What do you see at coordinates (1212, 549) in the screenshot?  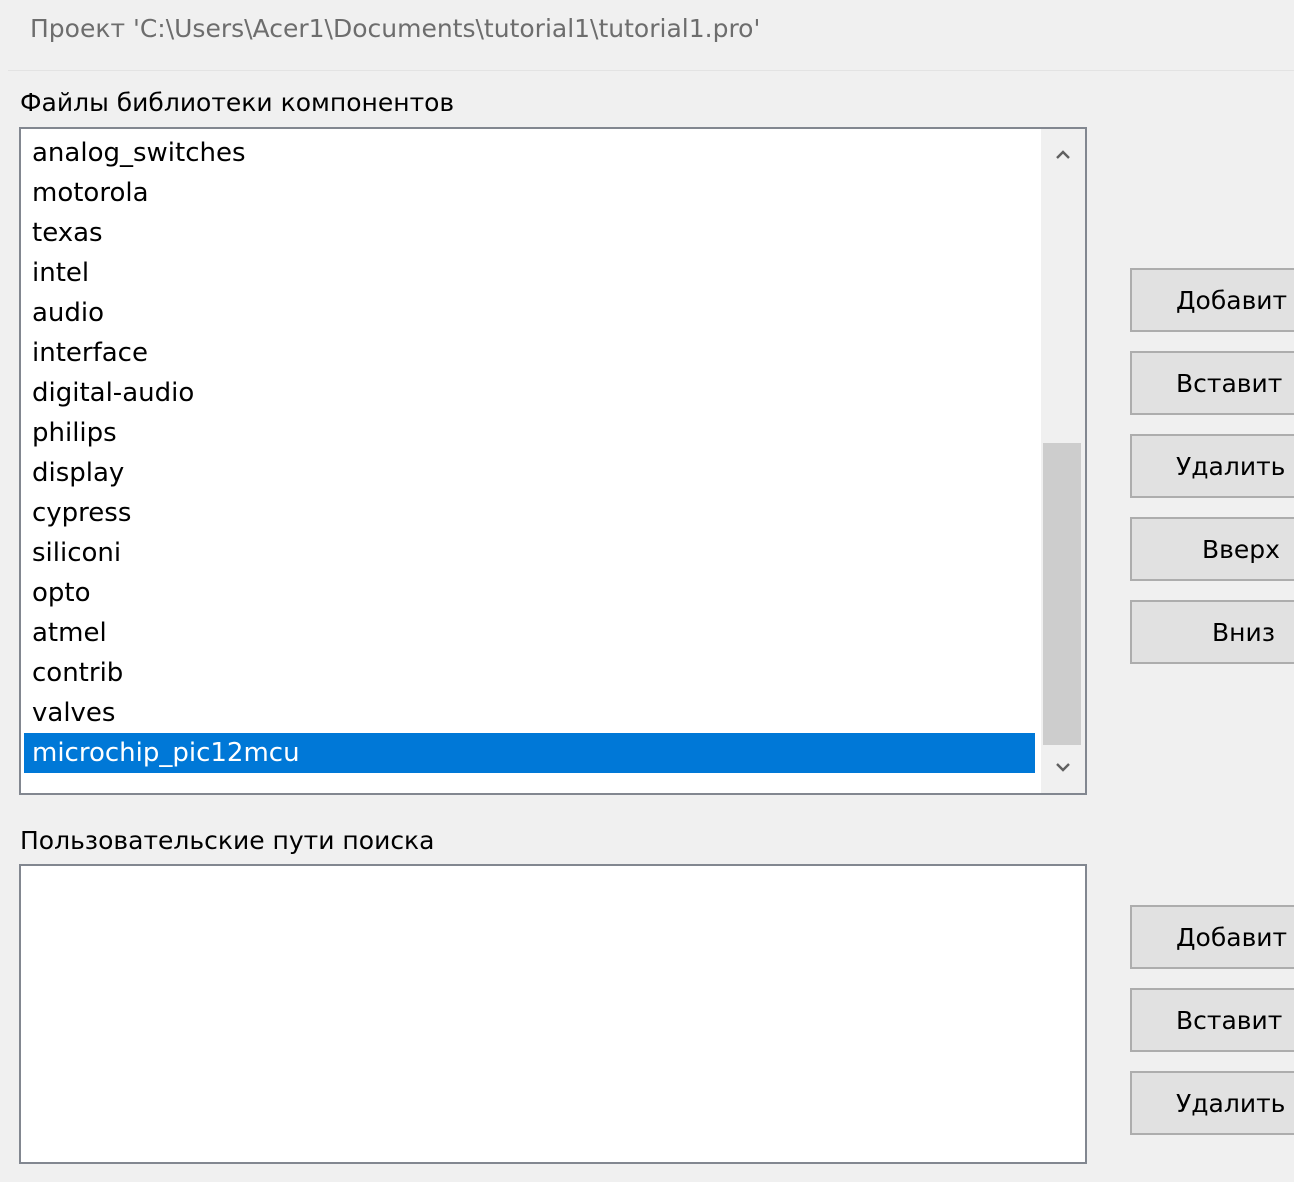 I see `library-up-button: Вверх` at bounding box center [1212, 549].